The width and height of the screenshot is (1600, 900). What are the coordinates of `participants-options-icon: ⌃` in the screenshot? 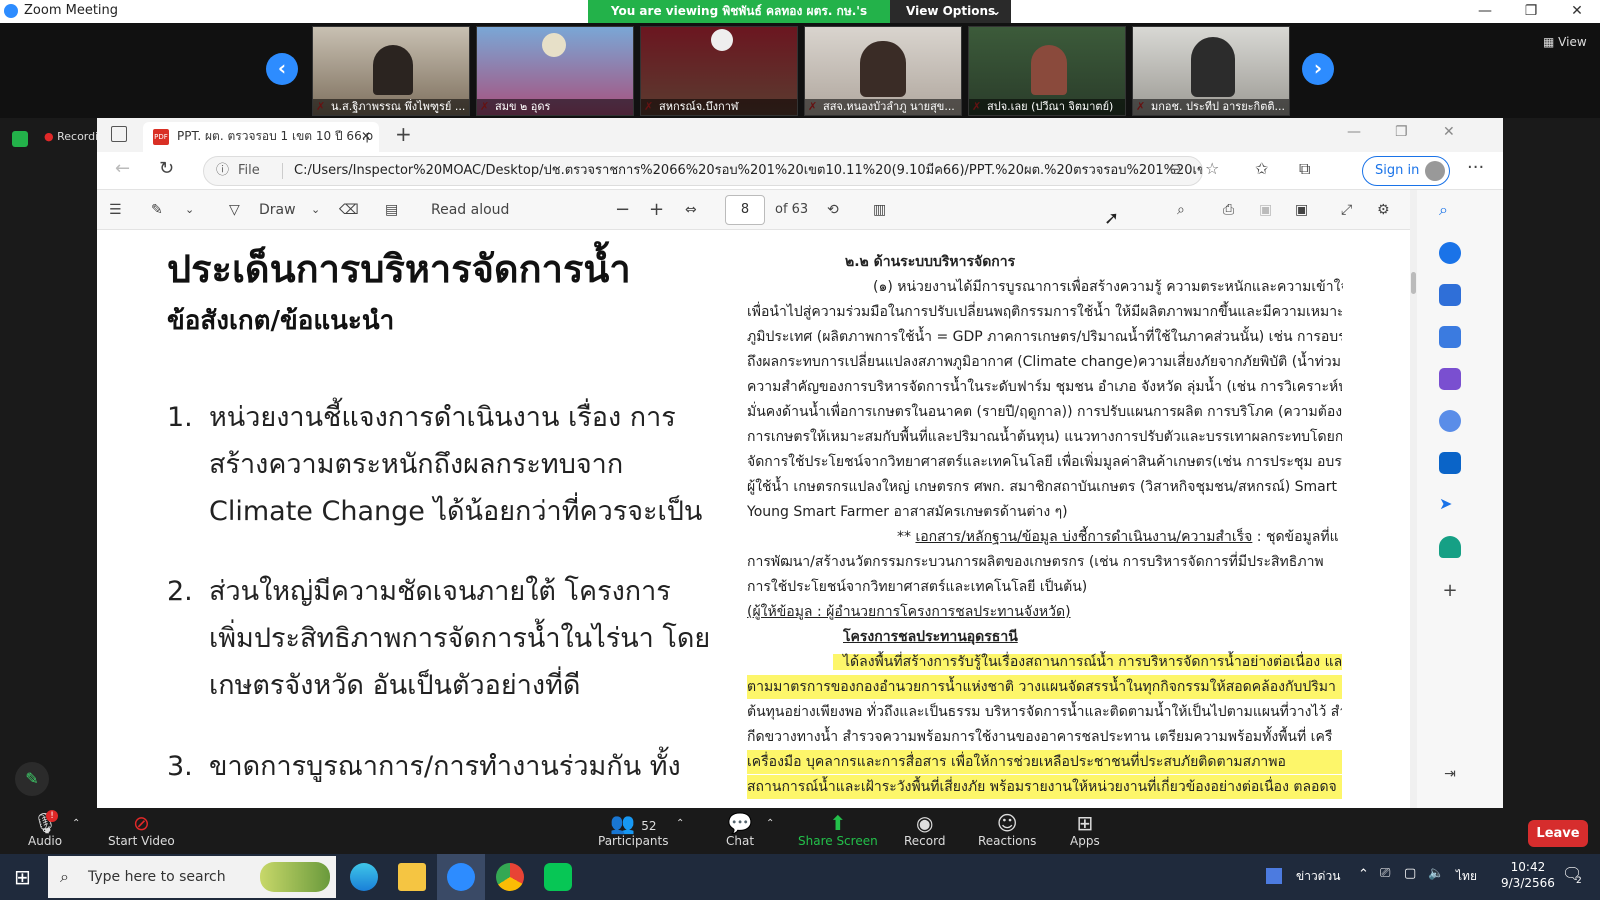 It's located at (680, 823).